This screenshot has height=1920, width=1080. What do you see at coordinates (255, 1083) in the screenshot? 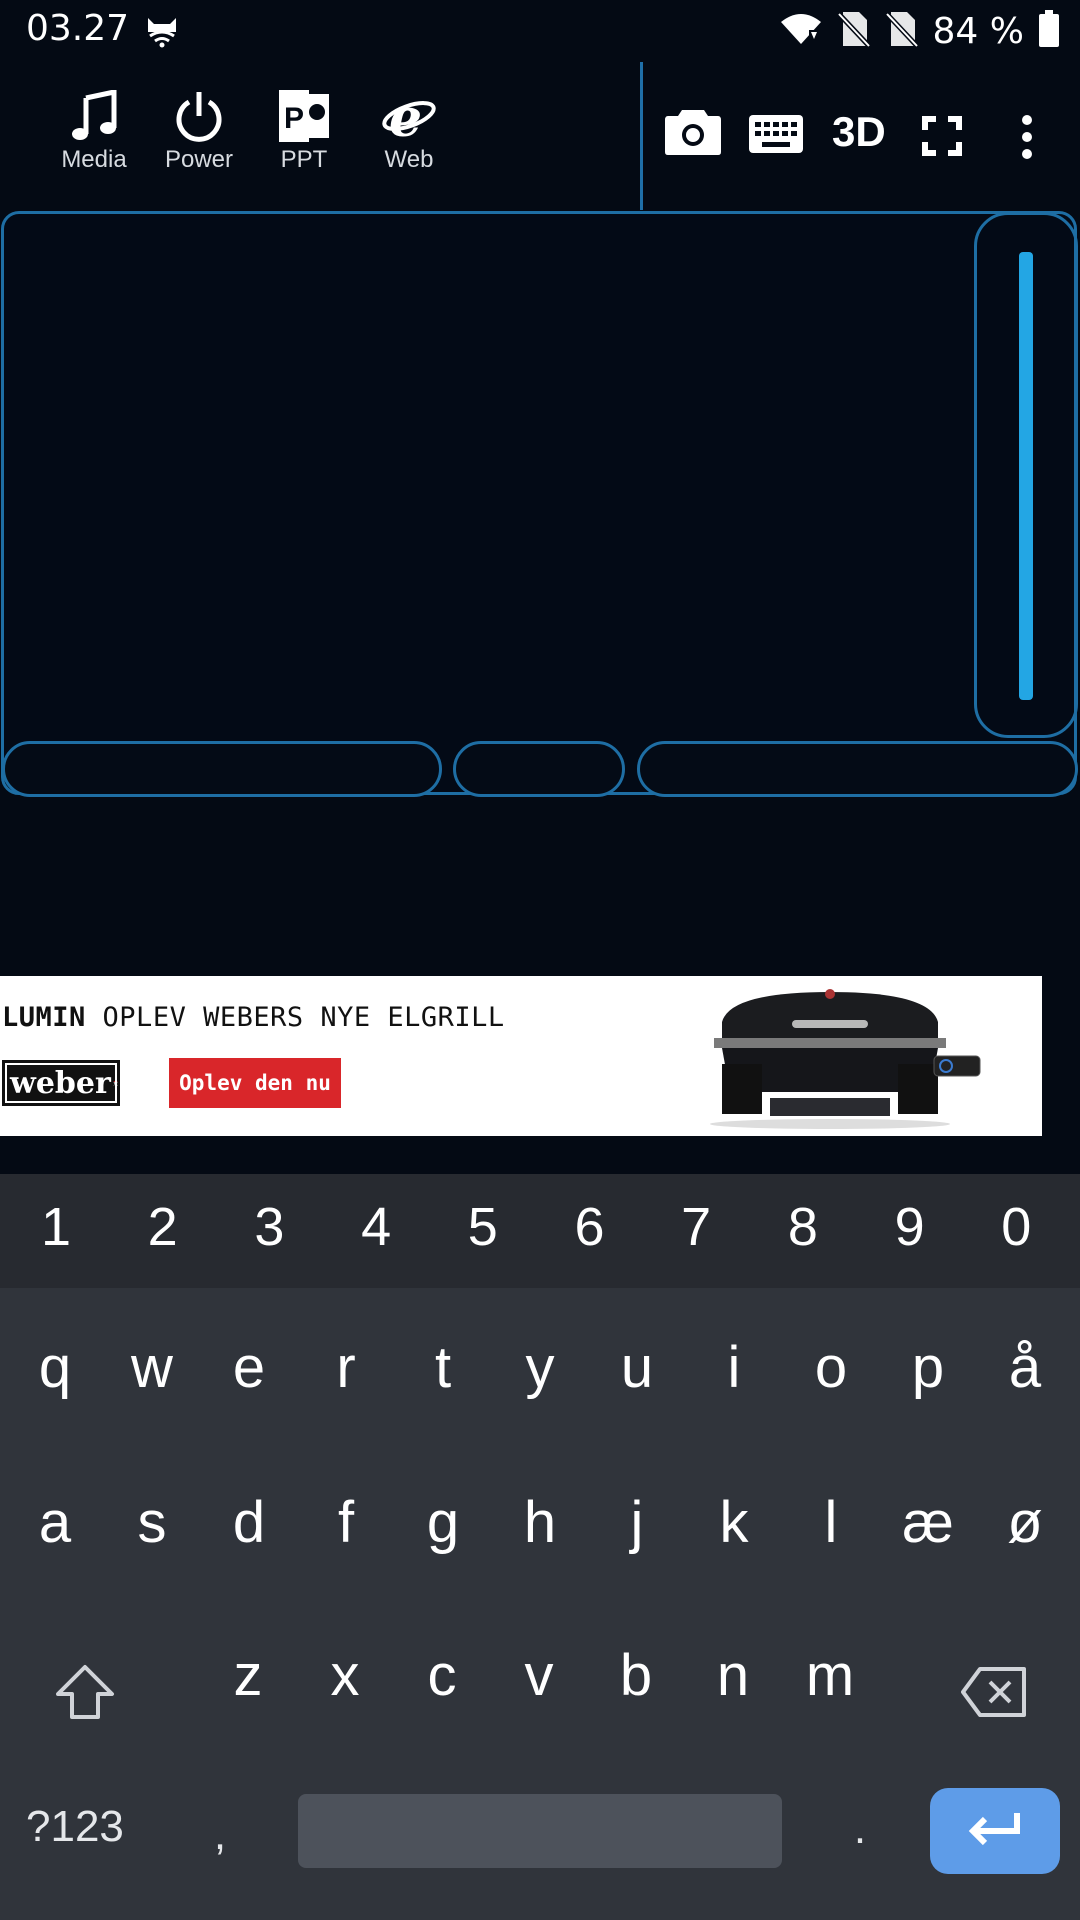
I see `ad-cta-button: Oplev den nu` at bounding box center [255, 1083].